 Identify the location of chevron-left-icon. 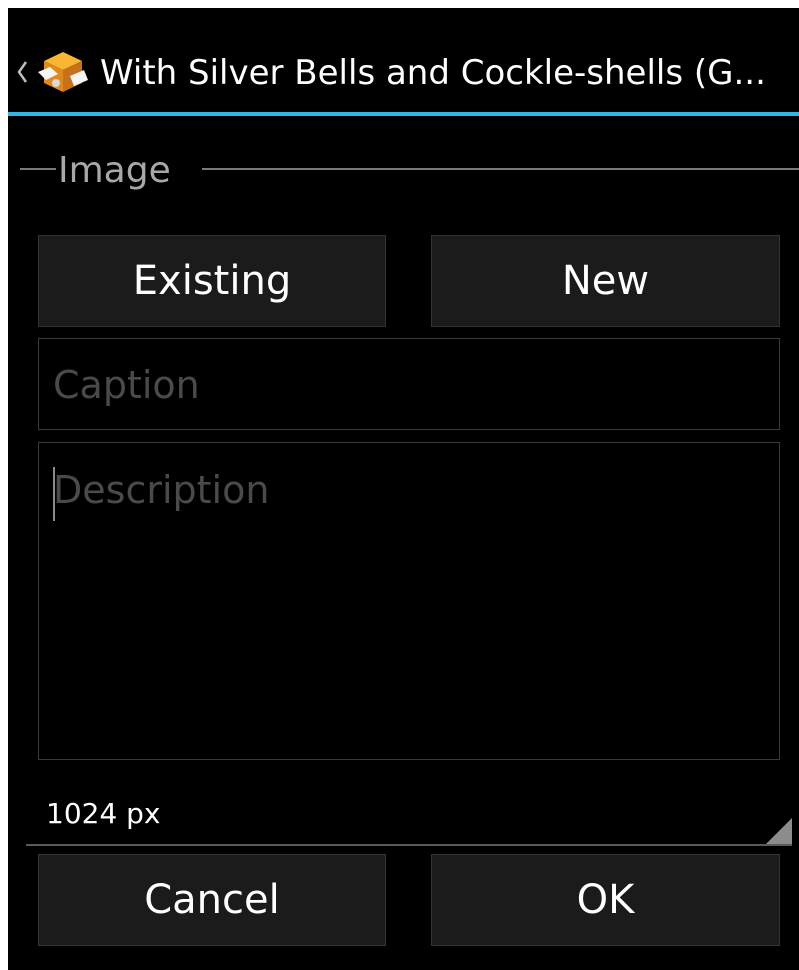
(22, 72).